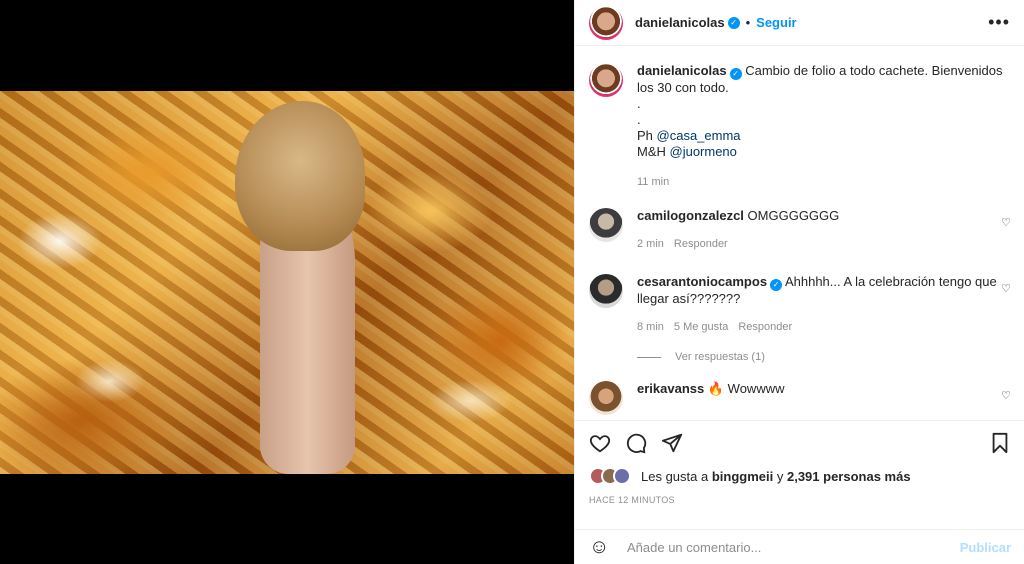  I want to click on caption-time: 11 min, so click(653, 182).